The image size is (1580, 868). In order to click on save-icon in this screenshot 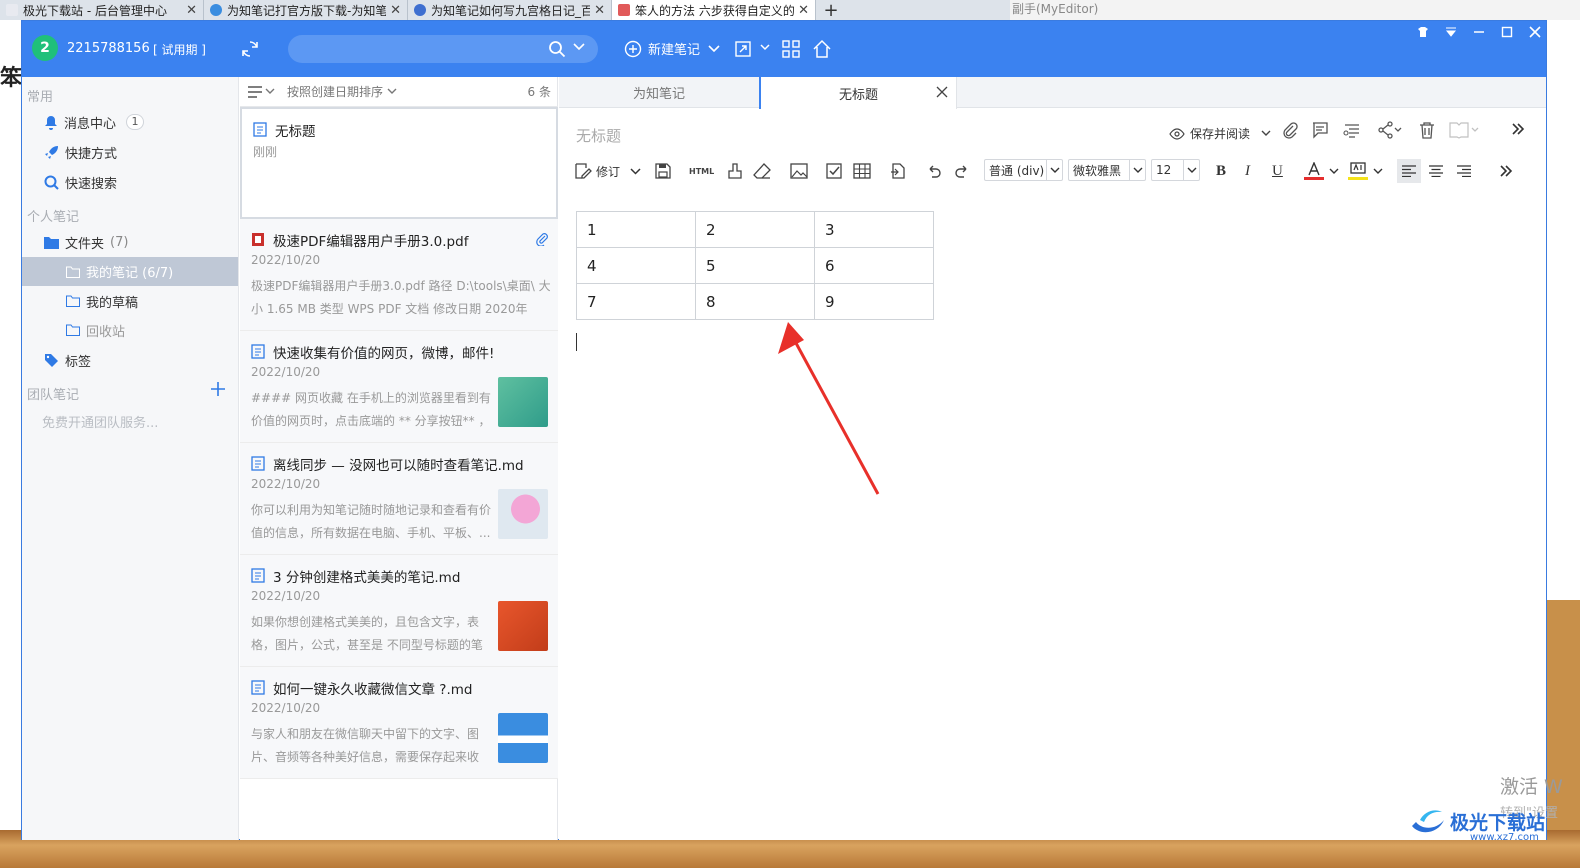, I will do `click(663, 171)`.